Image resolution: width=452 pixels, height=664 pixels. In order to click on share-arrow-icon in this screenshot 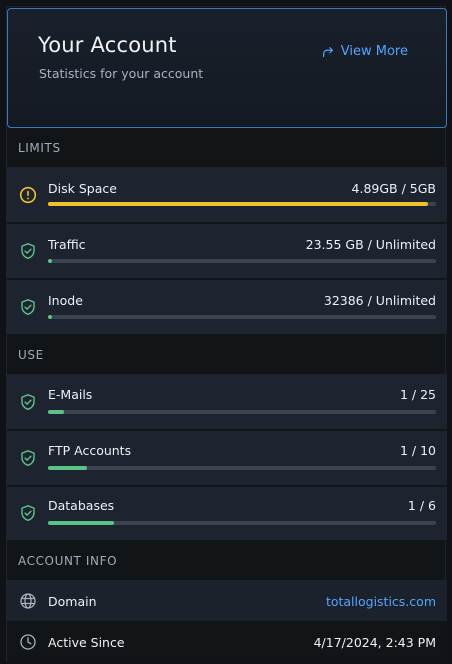, I will do `click(327, 51)`.